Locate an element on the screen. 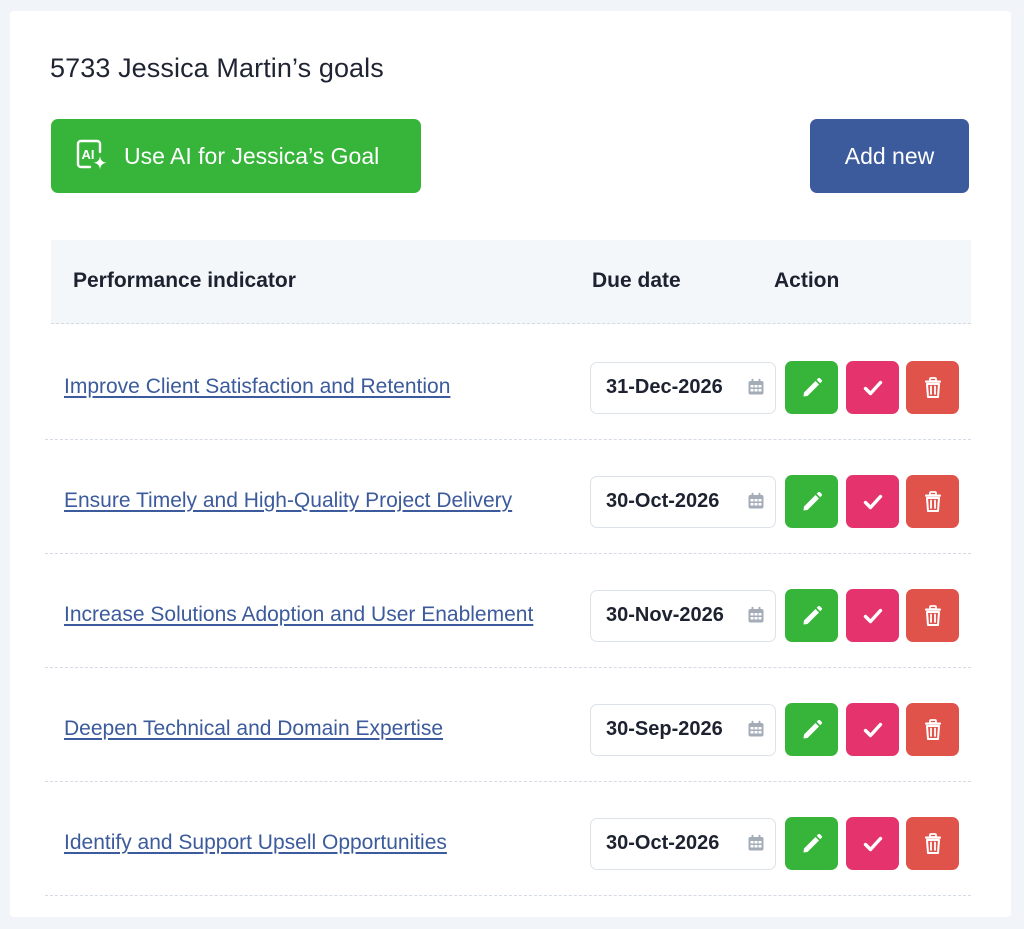  column-header-performance-indicator: Performance indicator is located at coordinates (184, 280).